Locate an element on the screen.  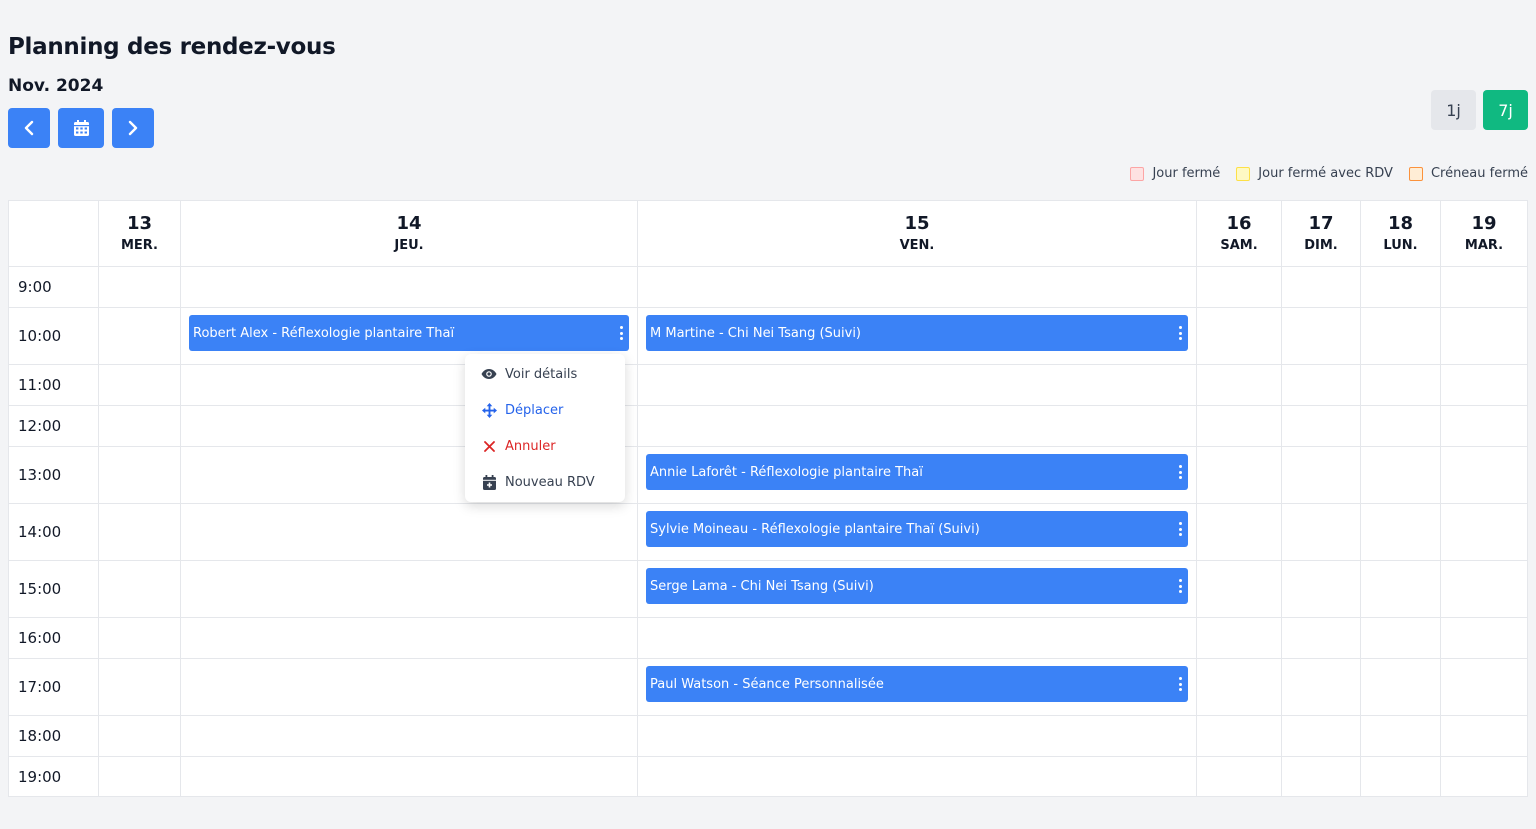
menu-item-move: Déplacer is located at coordinates (522, 410).